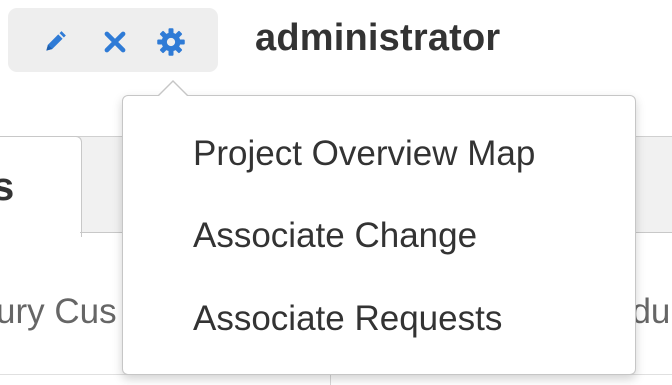 The image size is (672, 385). Describe the element at coordinates (364, 154) in the screenshot. I see `menu-item-project-overview-map: Project Overview Map` at that location.